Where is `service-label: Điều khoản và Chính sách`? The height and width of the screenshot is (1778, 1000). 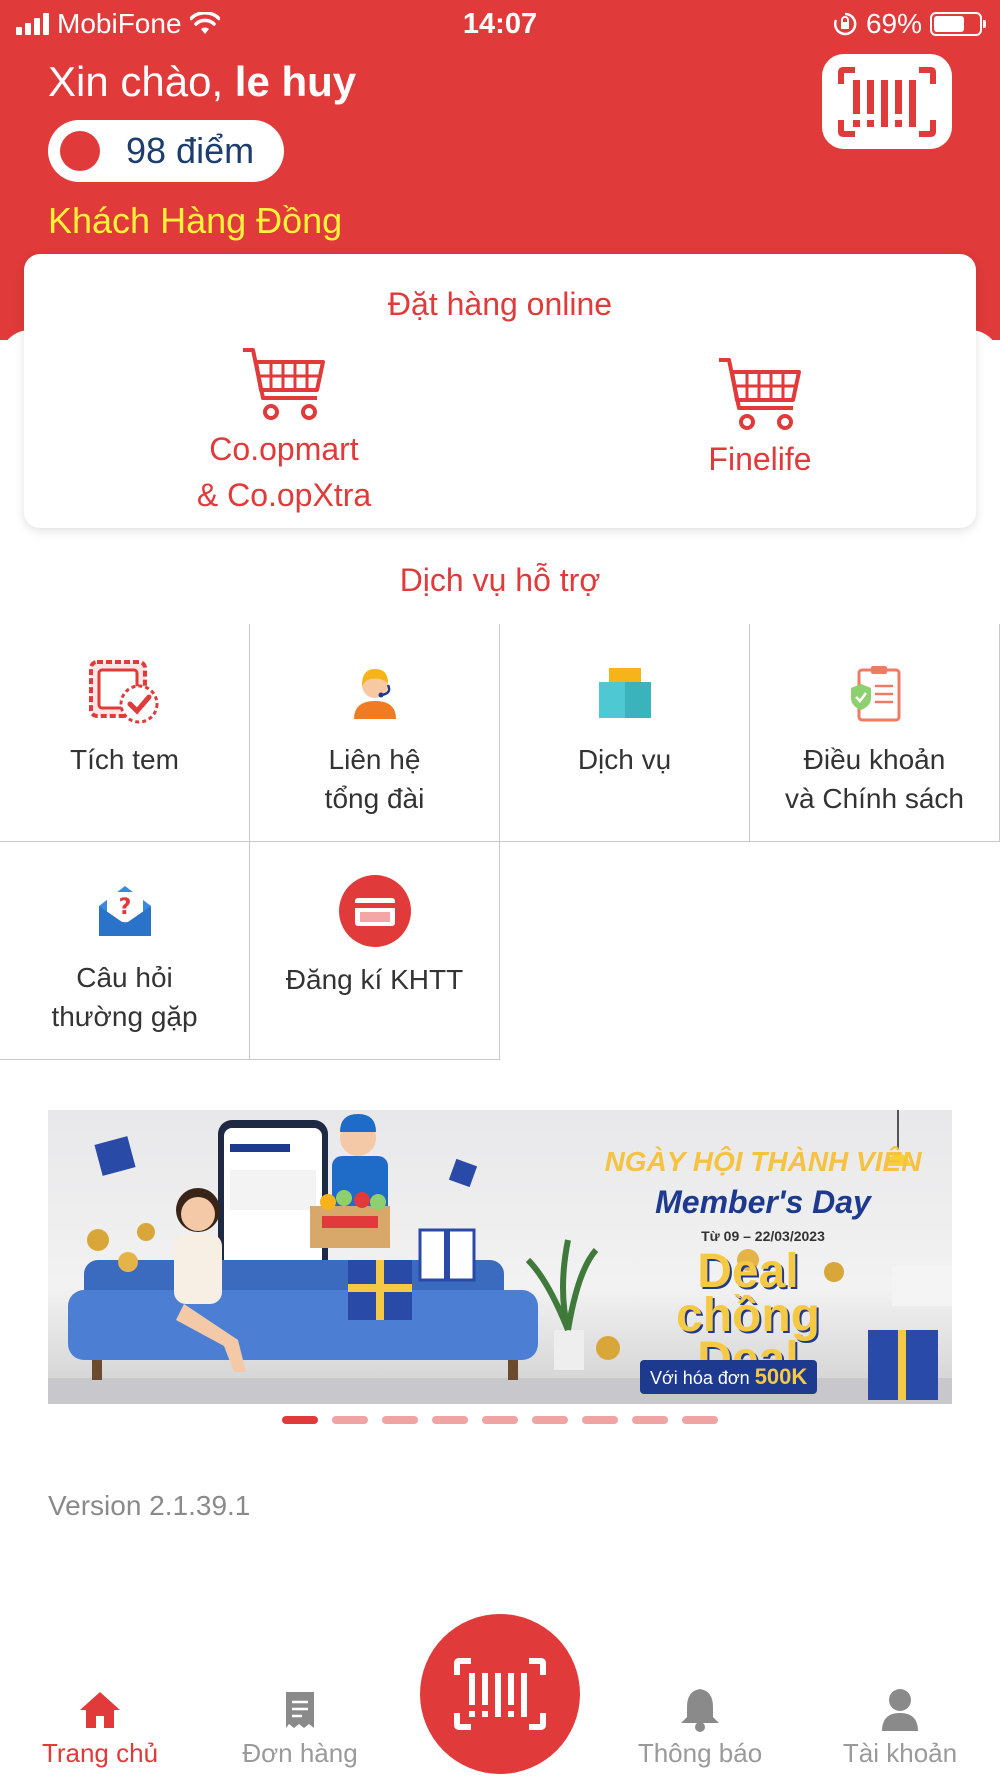
service-label: Điều khoản và Chính sách is located at coordinates (874, 779).